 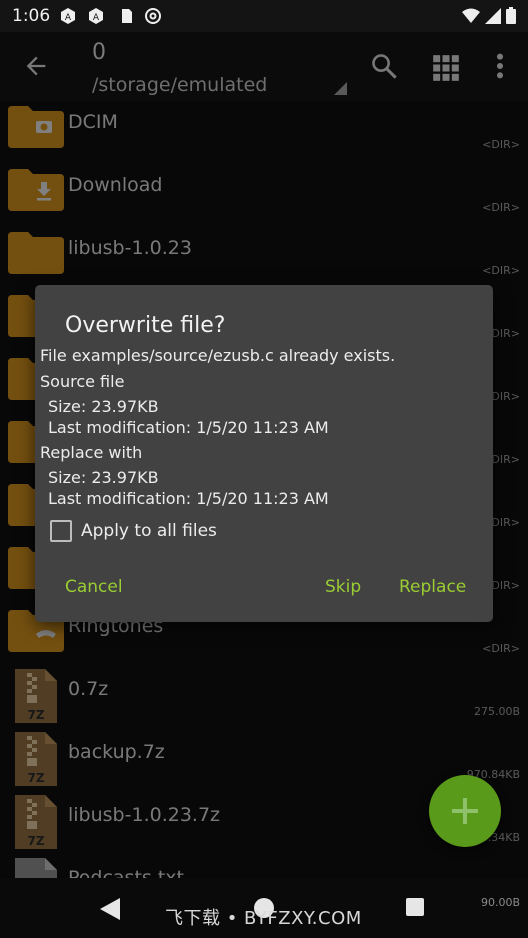 What do you see at coordinates (94, 587) in the screenshot?
I see `cancel-button: Cancel` at bounding box center [94, 587].